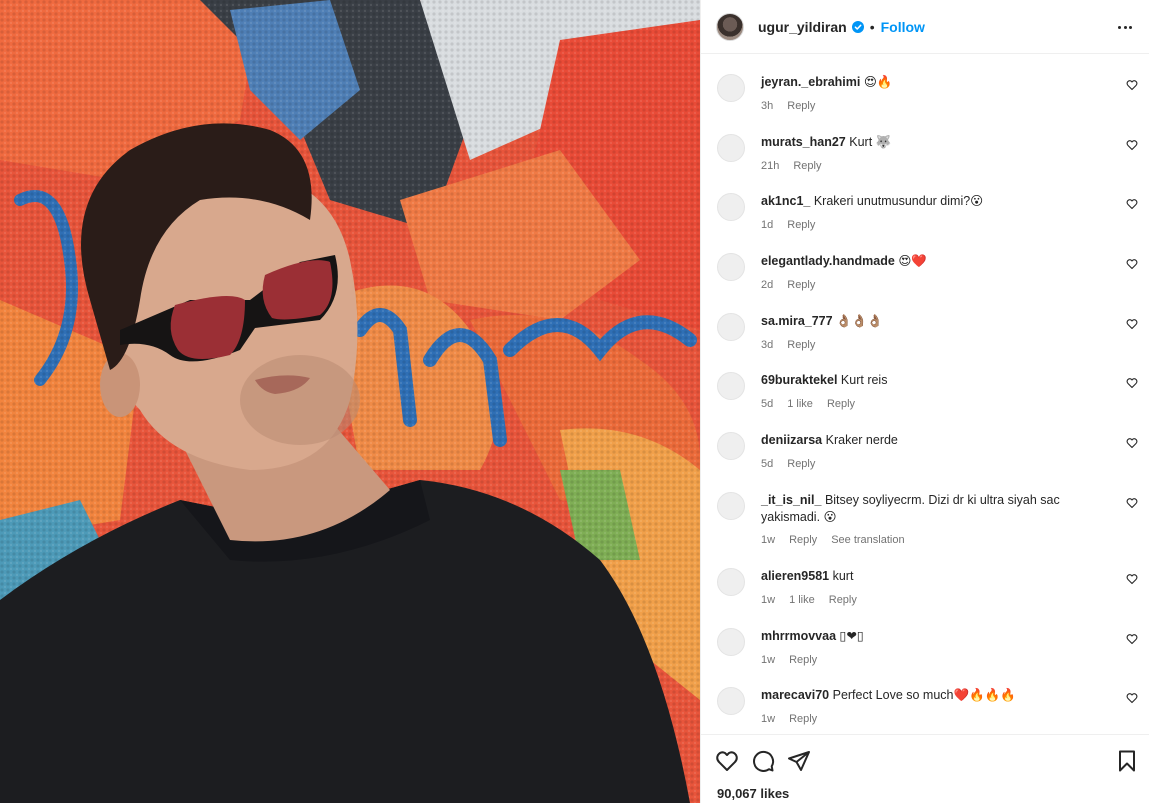 This screenshot has width=1149, height=803. I want to click on comment-text: elegantlady.handmade 😍❤️, so click(936, 261).